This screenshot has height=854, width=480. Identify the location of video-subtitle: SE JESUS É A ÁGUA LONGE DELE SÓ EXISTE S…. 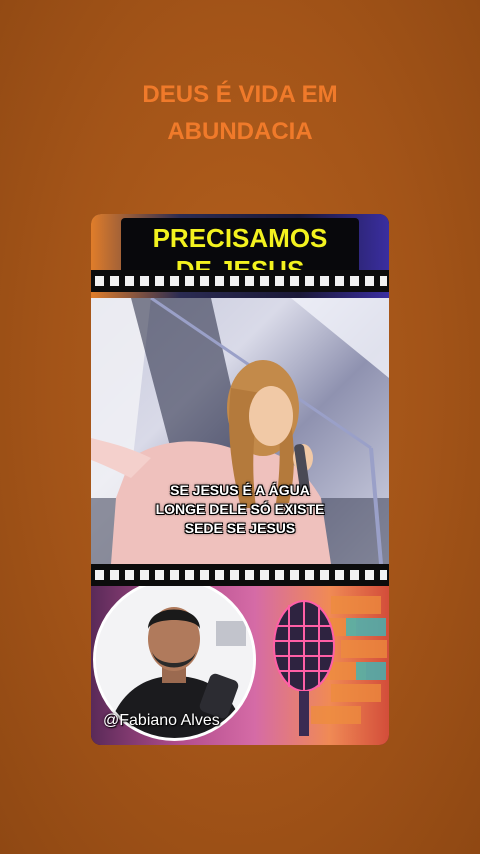
(240, 509).